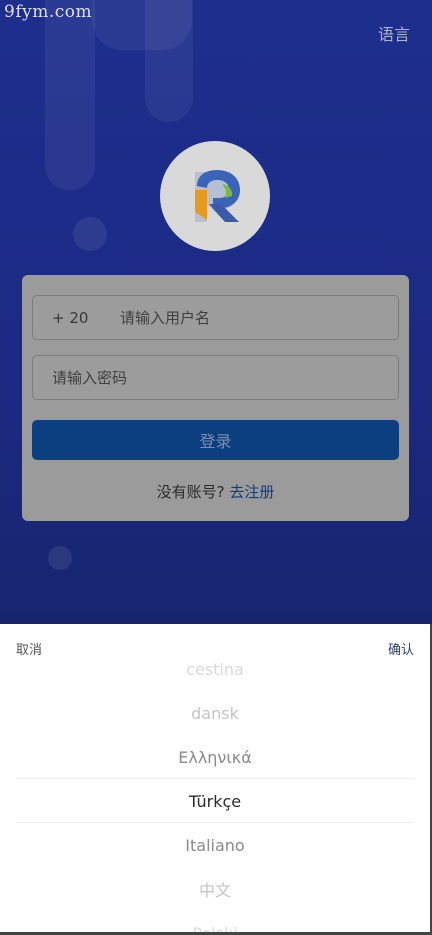 This screenshot has width=432, height=935. What do you see at coordinates (215, 713) in the screenshot?
I see `picker-option: dansk` at bounding box center [215, 713].